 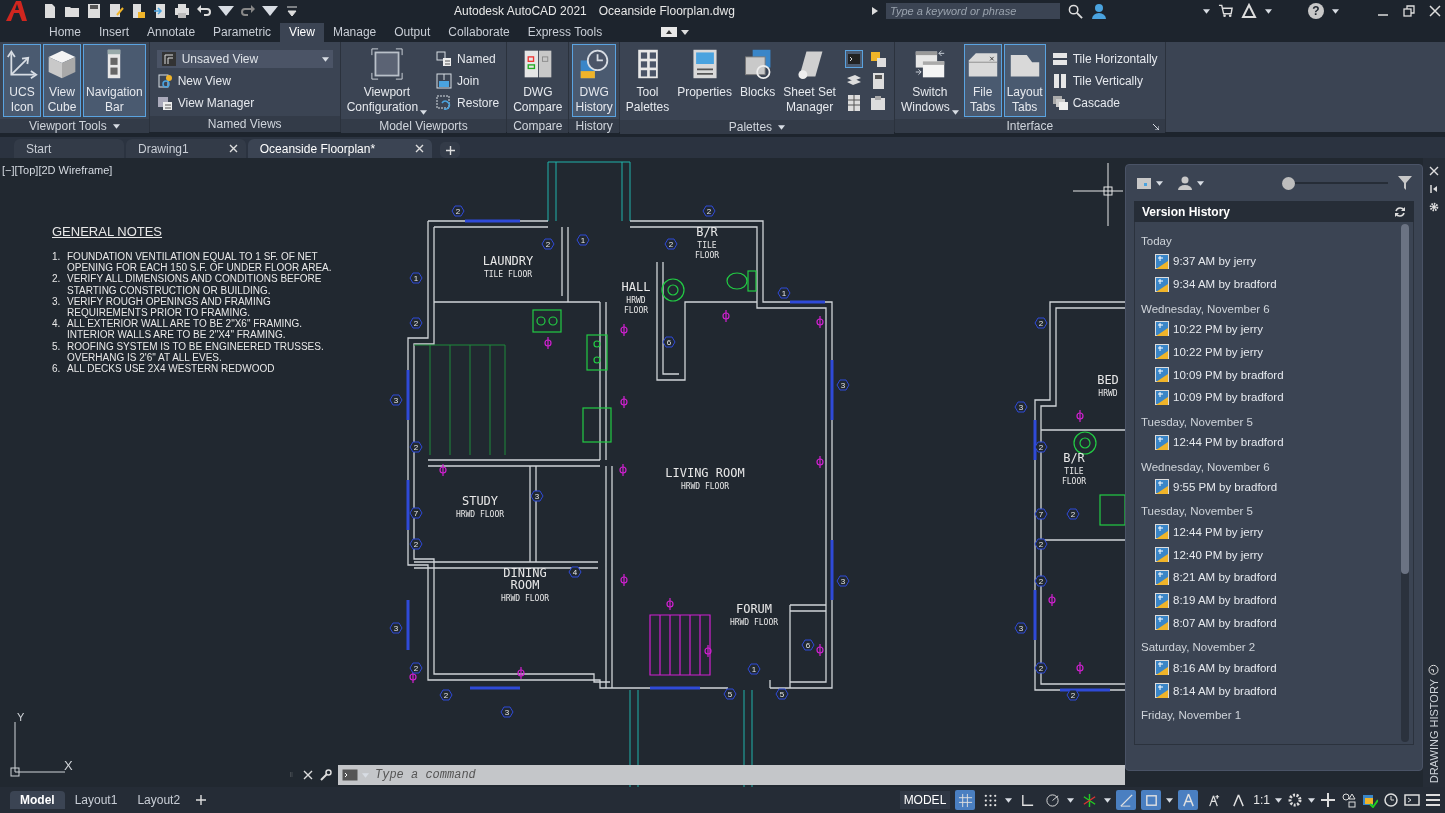 What do you see at coordinates (96, 800) in the screenshot?
I see `layout-tab: Layout1` at bounding box center [96, 800].